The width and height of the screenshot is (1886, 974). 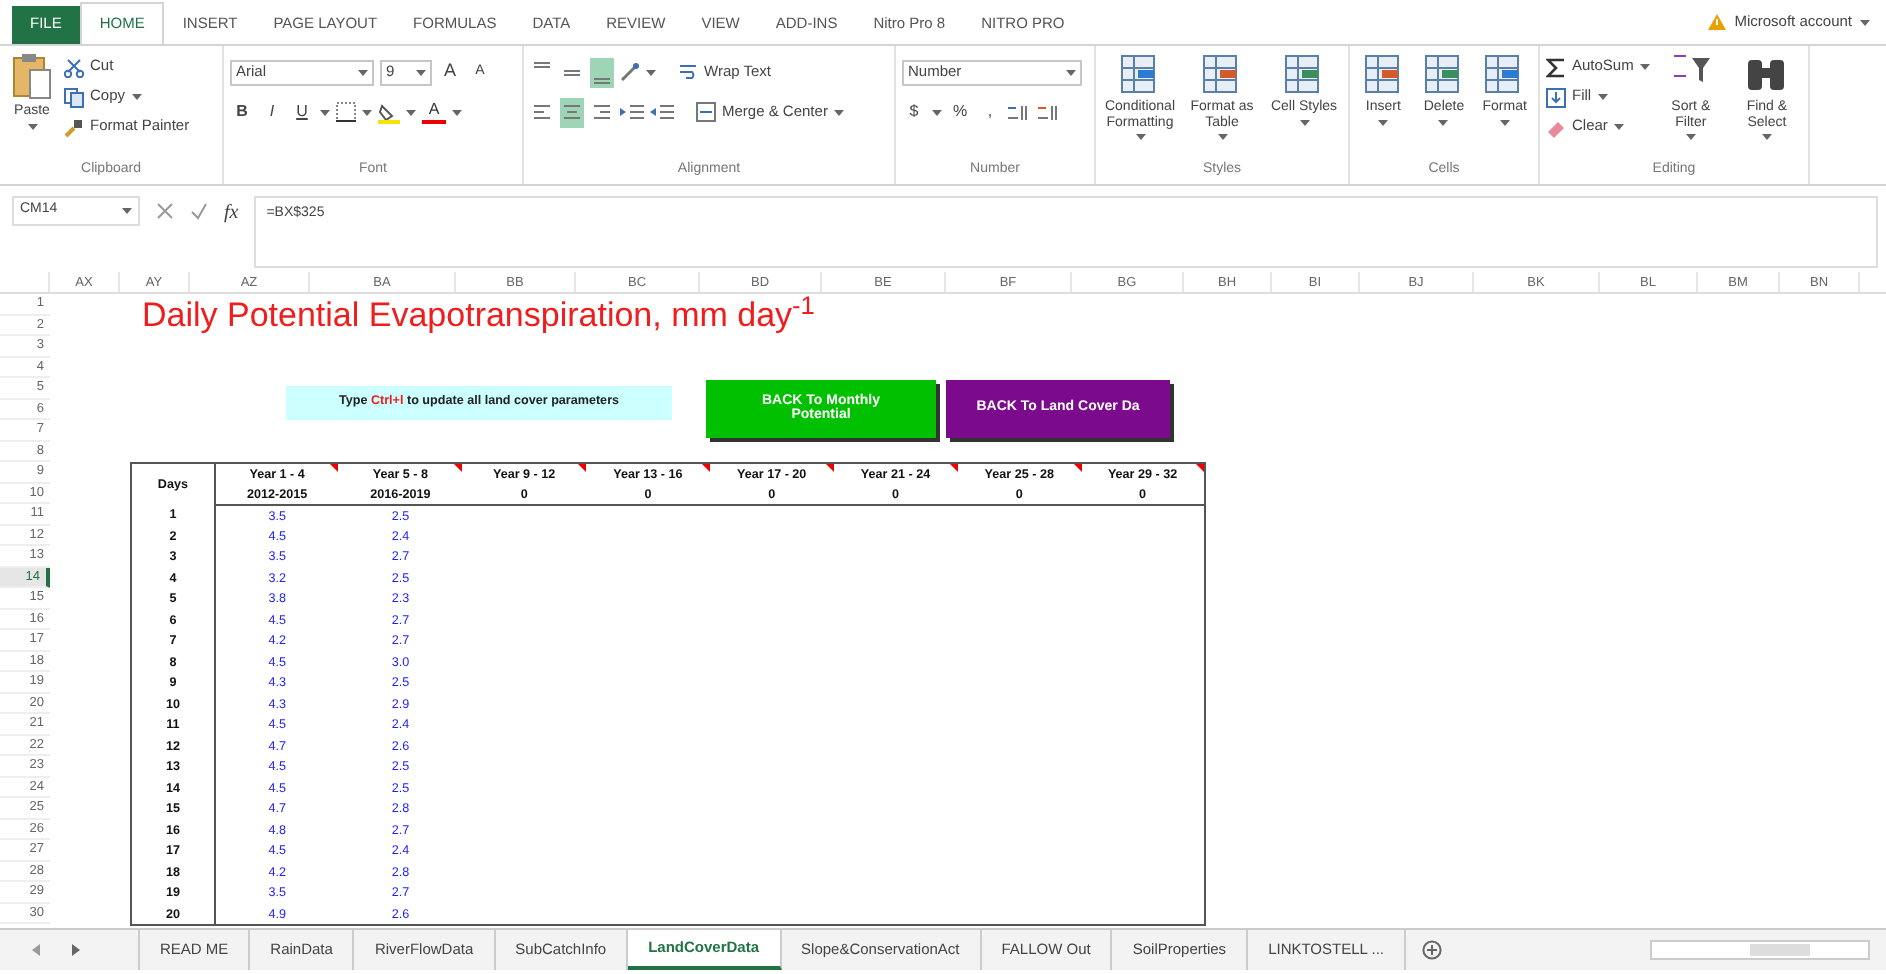 What do you see at coordinates (346, 112) in the screenshot?
I see `borders-icon` at bounding box center [346, 112].